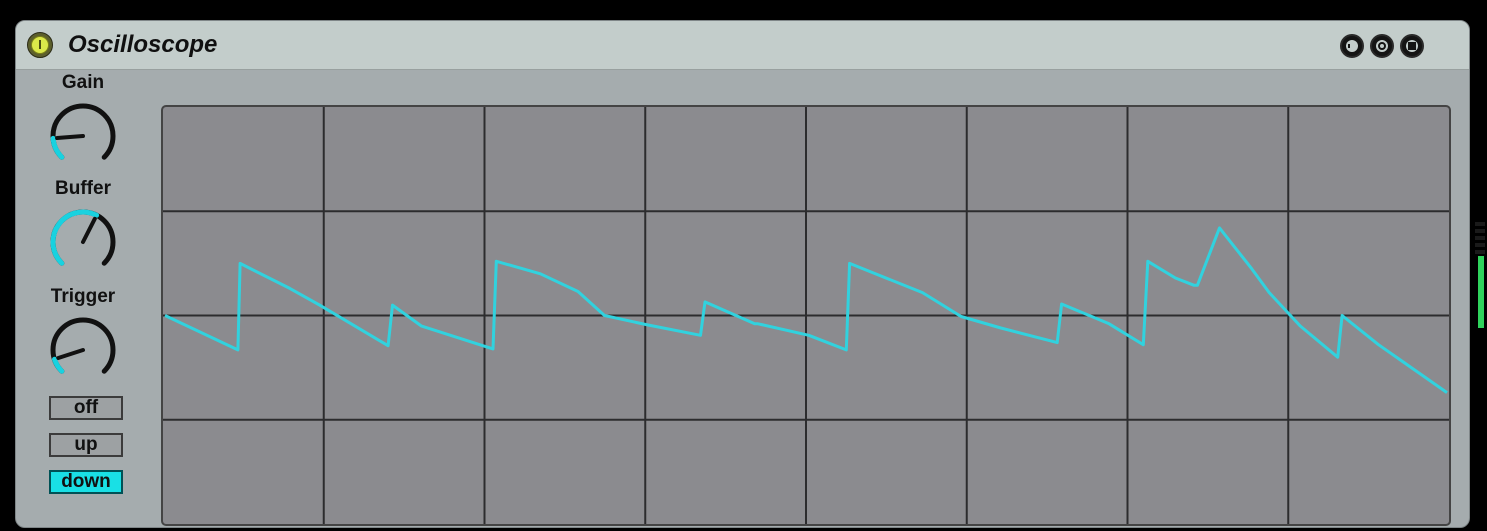  What do you see at coordinates (1352, 46) in the screenshot?
I see `hotswap-icon` at bounding box center [1352, 46].